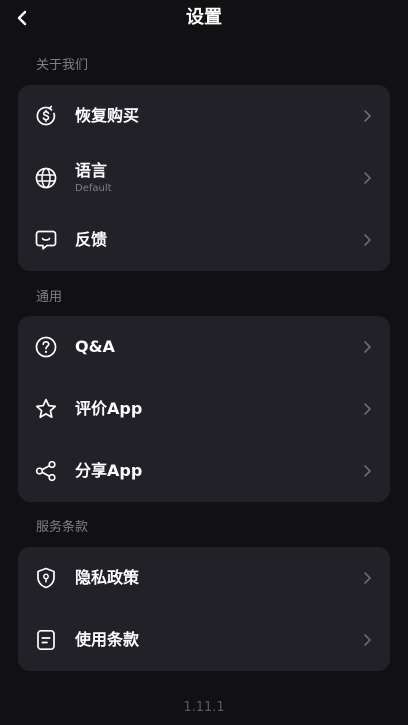  Describe the element at coordinates (46, 240) in the screenshot. I see `feedback-chat-icon` at that location.